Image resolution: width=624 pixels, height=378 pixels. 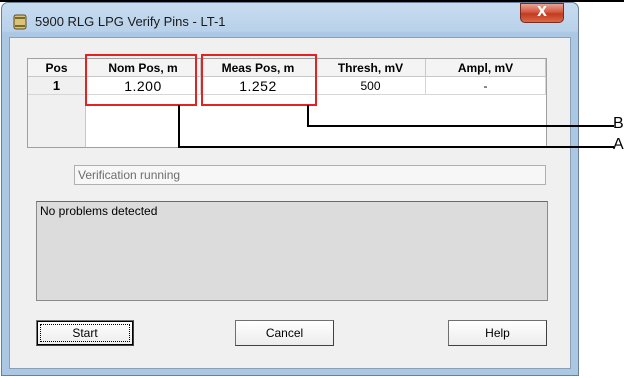 What do you see at coordinates (284, 333) in the screenshot?
I see `cancel-button: Cancel` at bounding box center [284, 333].